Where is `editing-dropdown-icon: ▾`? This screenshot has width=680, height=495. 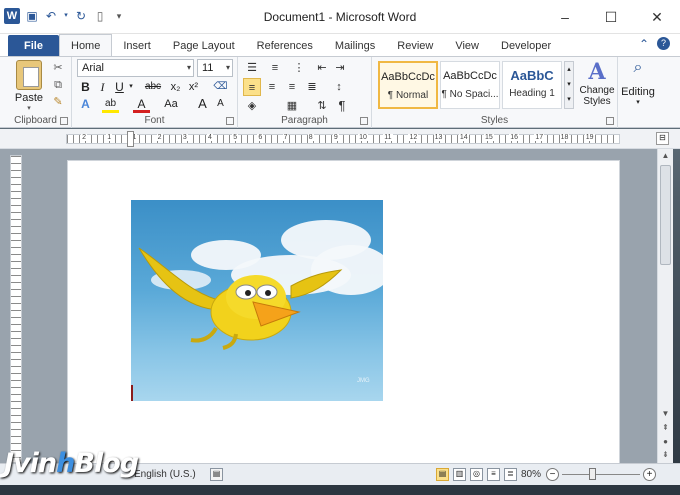
editing-dropdown-icon: ▾ is located at coordinates (638, 102).